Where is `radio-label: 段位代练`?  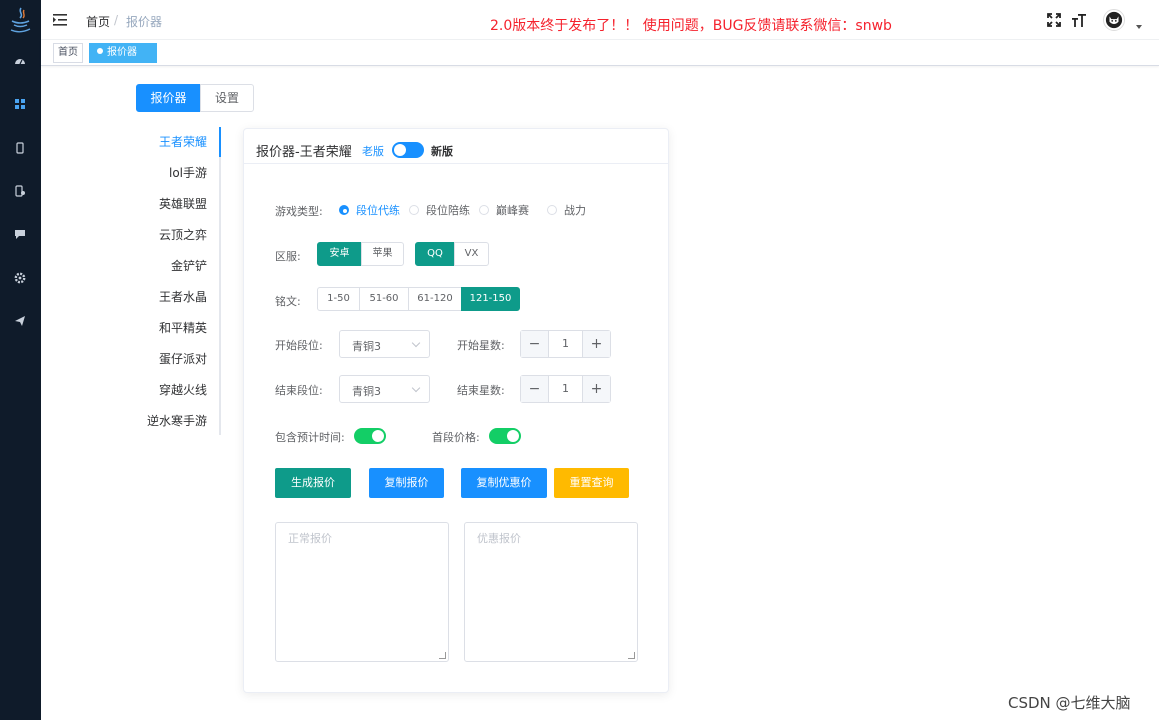 radio-label: 段位代练 is located at coordinates (378, 210).